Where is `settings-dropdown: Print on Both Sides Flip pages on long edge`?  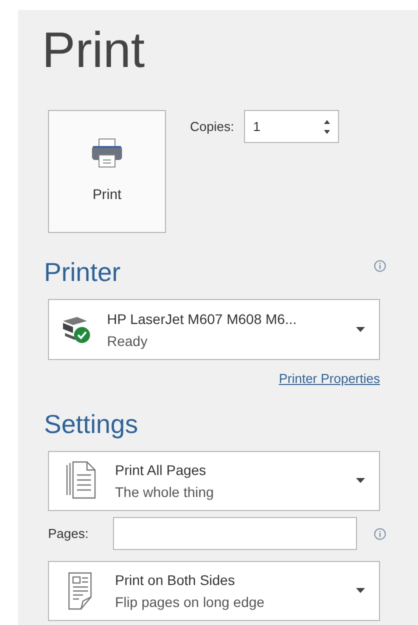 settings-dropdown: Print on Both Sides Flip pages on long edge is located at coordinates (214, 590).